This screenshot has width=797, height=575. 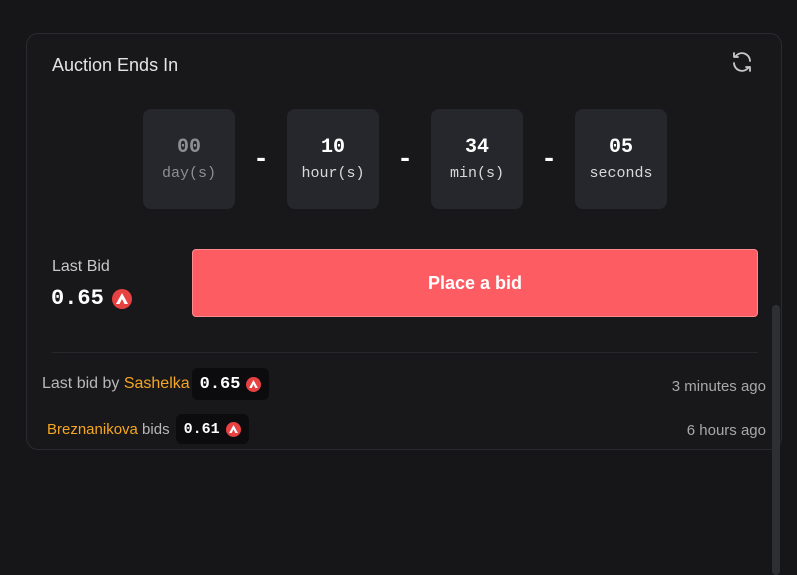 What do you see at coordinates (92, 429) in the screenshot?
I see `bidder-link: Breznanikova` at bounding box center [92, 429].